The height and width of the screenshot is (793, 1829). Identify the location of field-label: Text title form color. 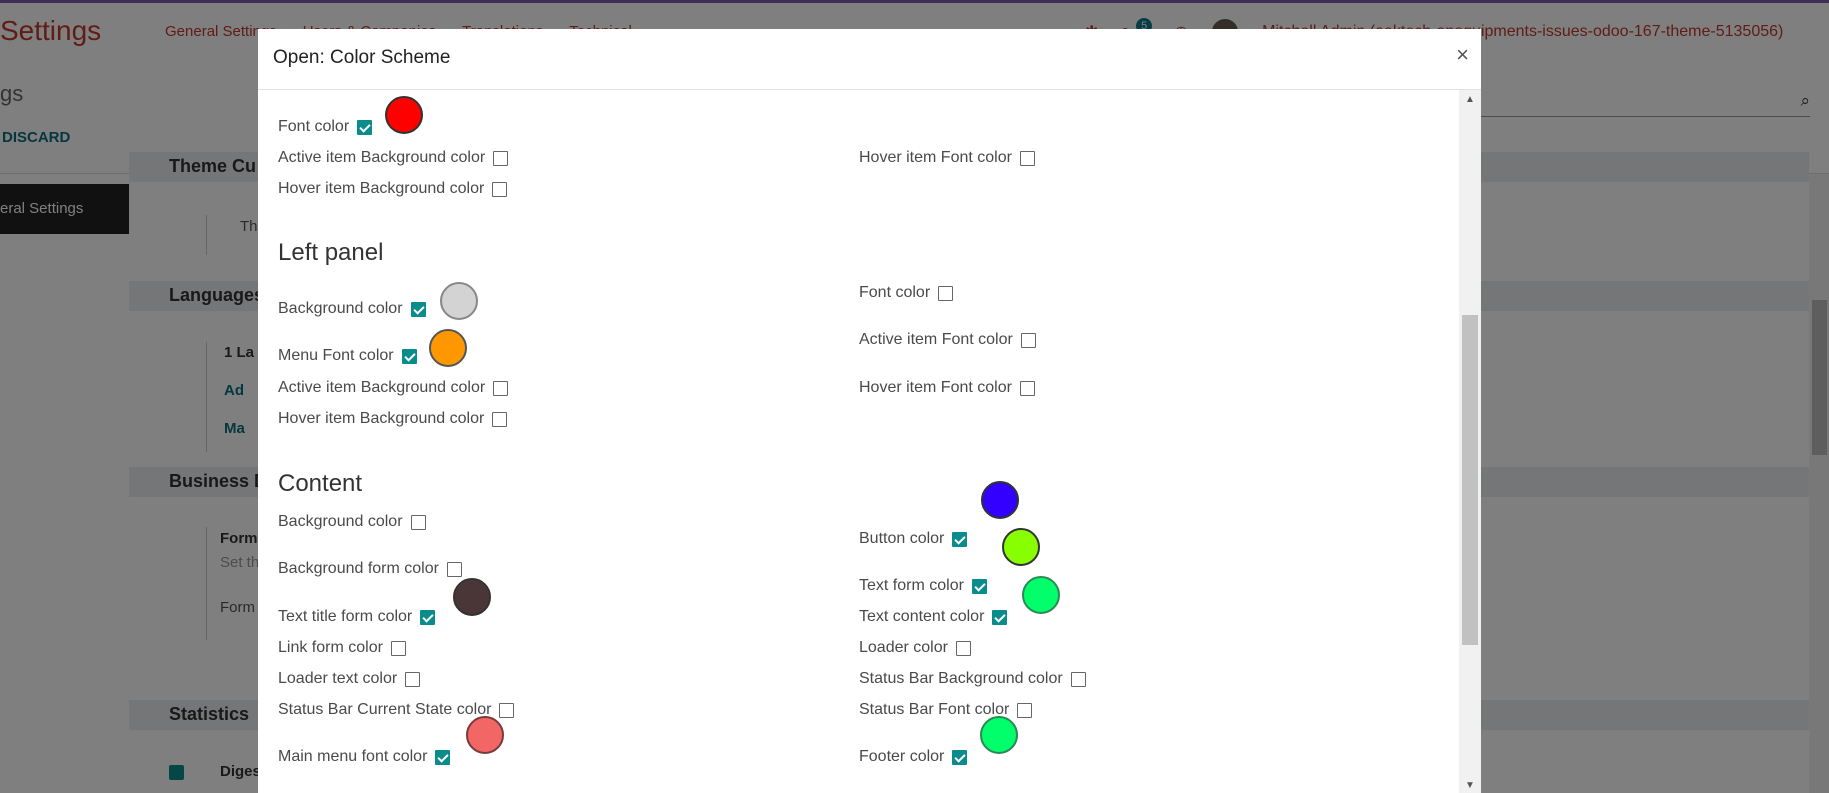
(345, 616).